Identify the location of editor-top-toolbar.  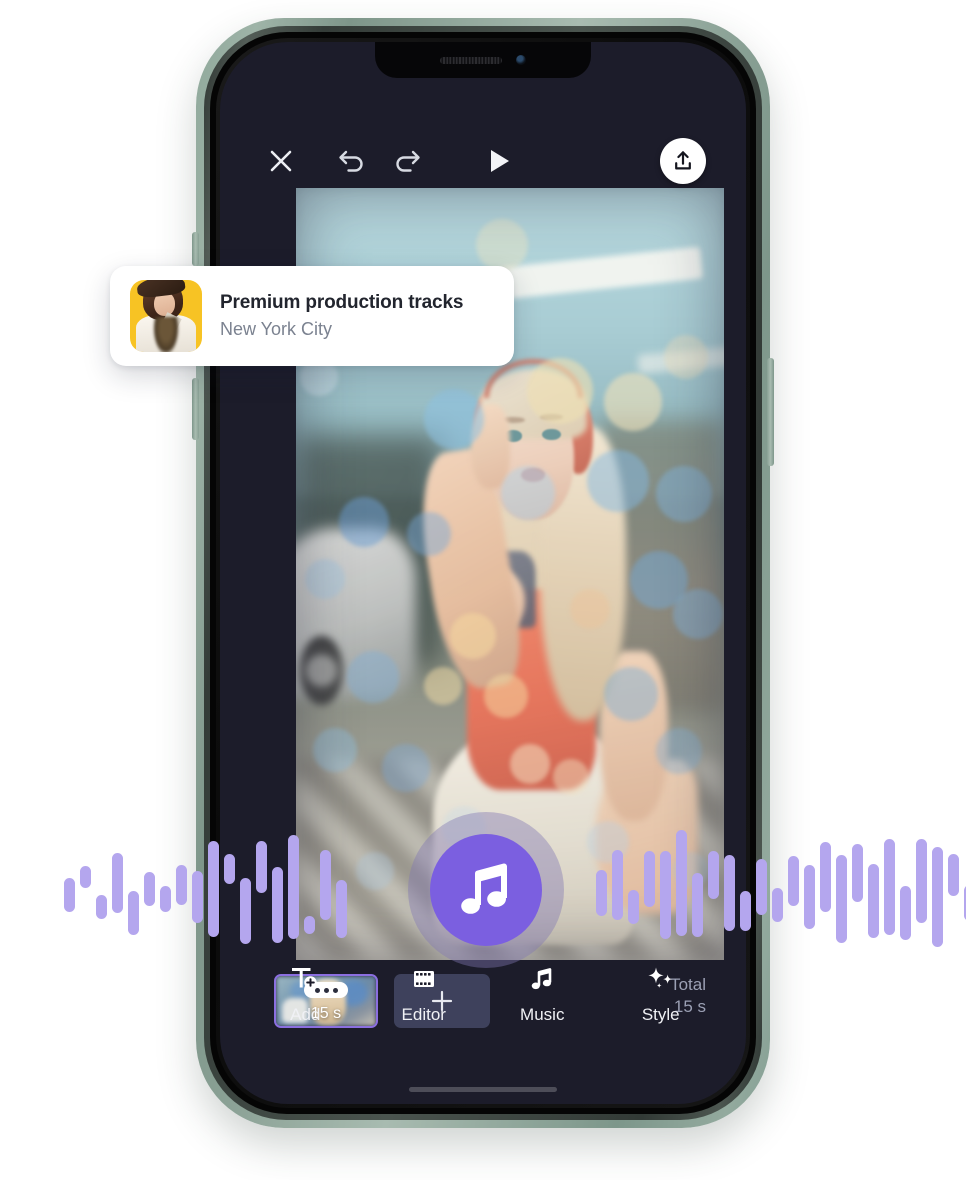
(483, 161).